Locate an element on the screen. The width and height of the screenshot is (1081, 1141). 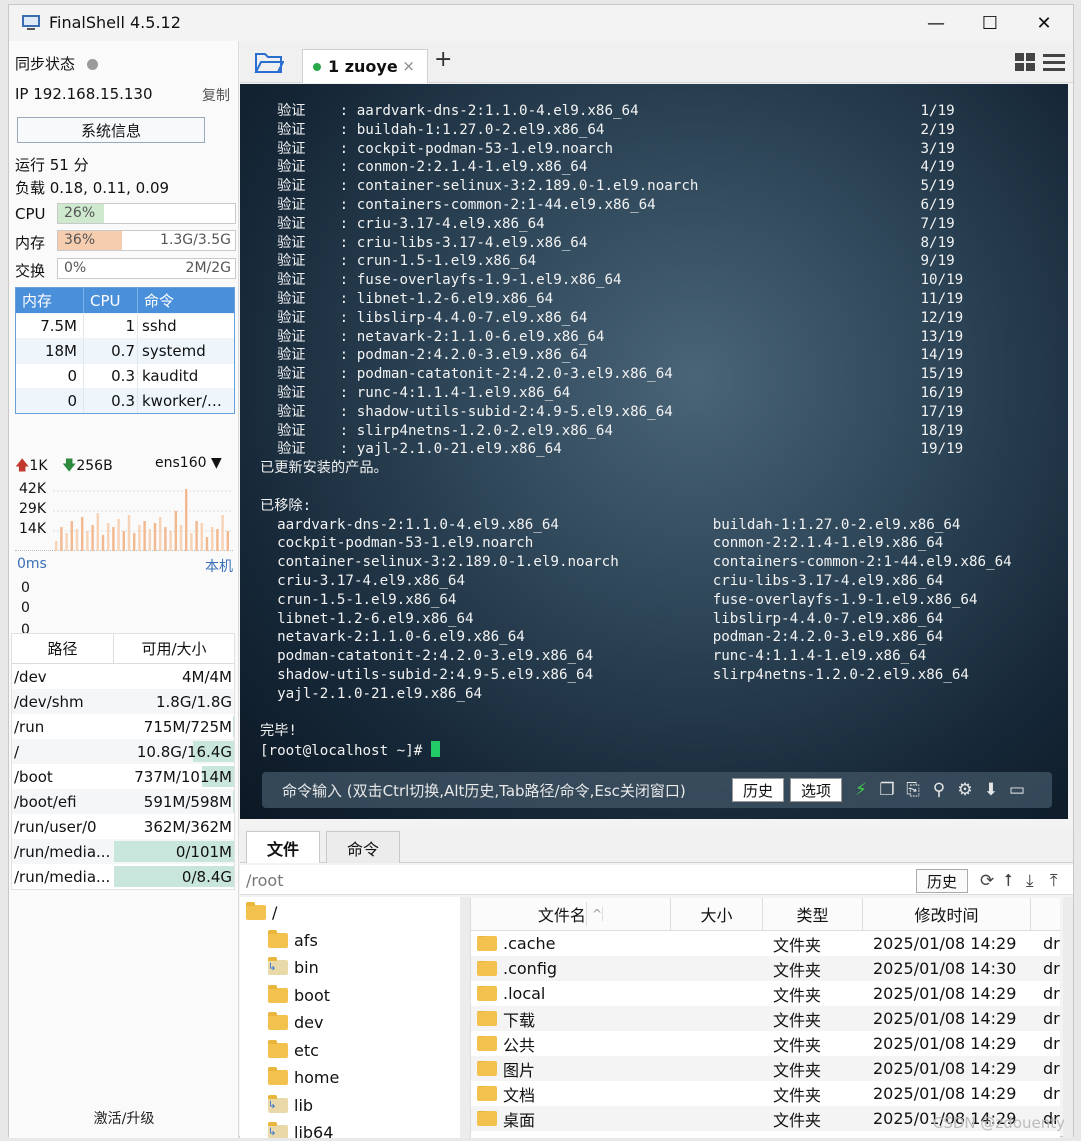
tree-item-etc: etc is located at coordinates (293, 1049).